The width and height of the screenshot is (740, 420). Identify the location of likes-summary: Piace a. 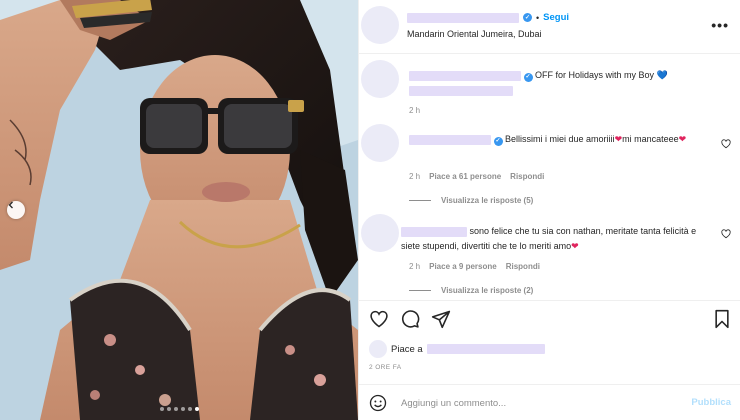
(457, 349).